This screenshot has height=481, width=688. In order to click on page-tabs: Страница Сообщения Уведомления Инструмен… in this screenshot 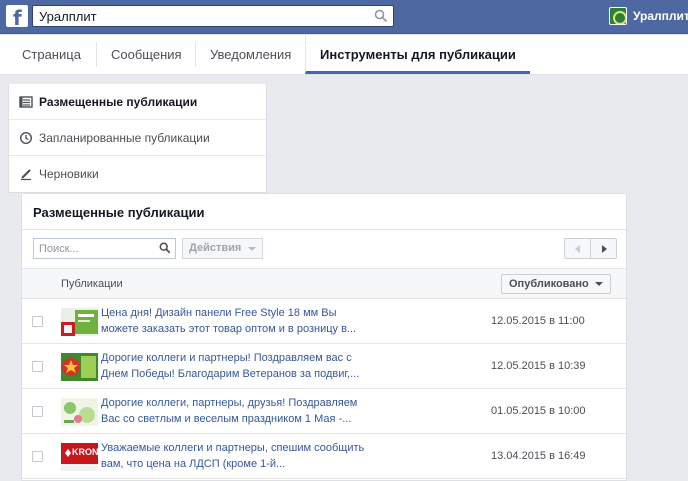, I will do `click(344, 55)`.